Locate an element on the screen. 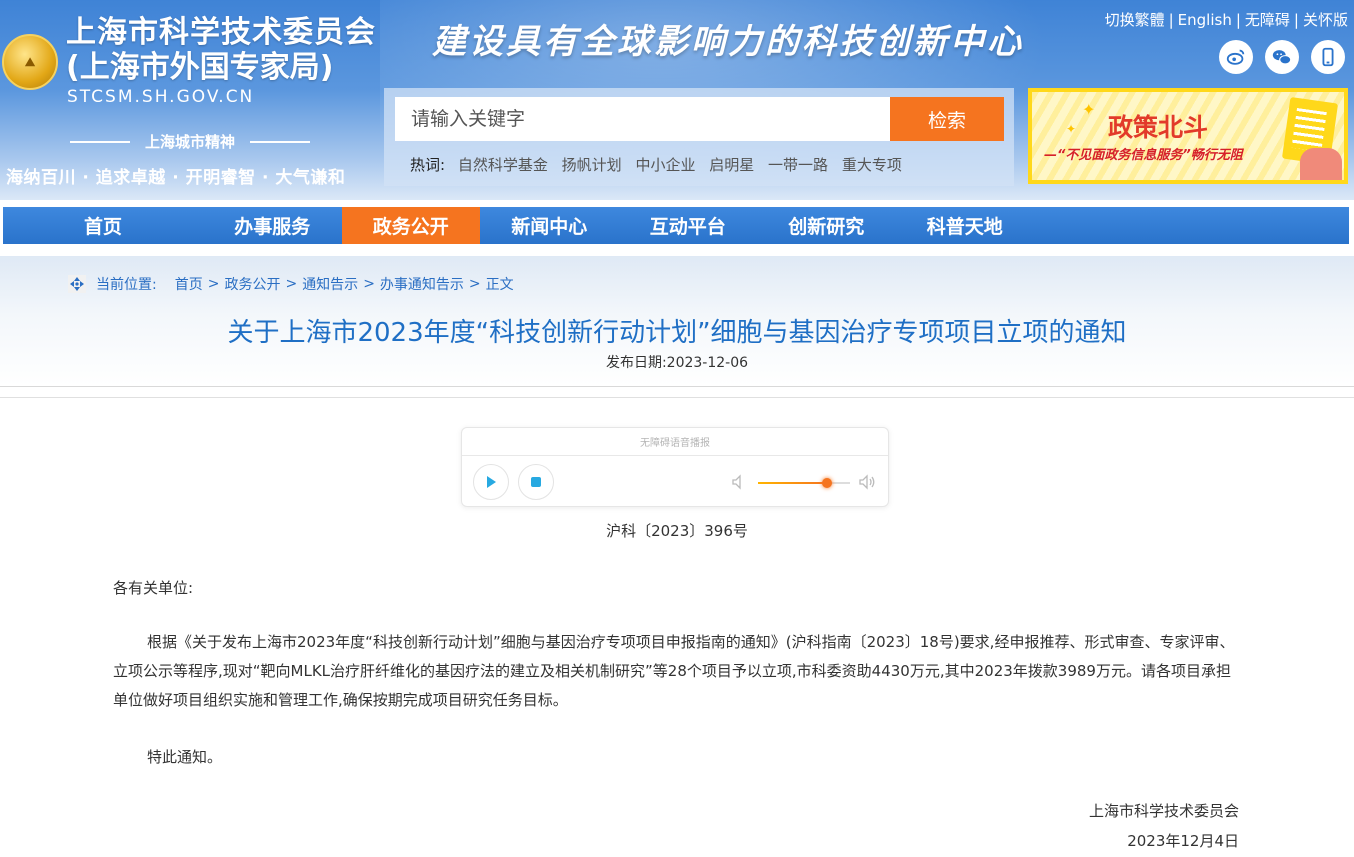  volume-knob is located at coordinates (827, 483).